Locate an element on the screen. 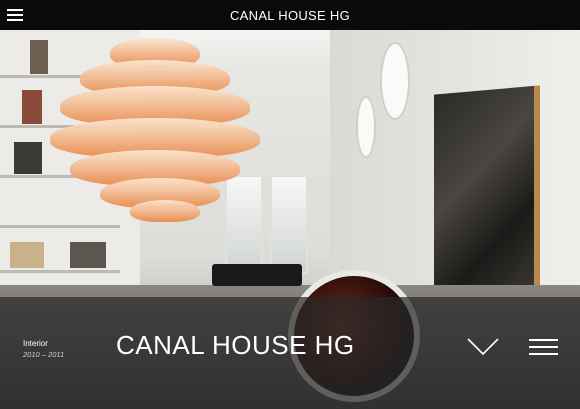 This screenshot has width=580, height=409. top-header: CANAL HOUSE HG is located at coordinates (290, 15).